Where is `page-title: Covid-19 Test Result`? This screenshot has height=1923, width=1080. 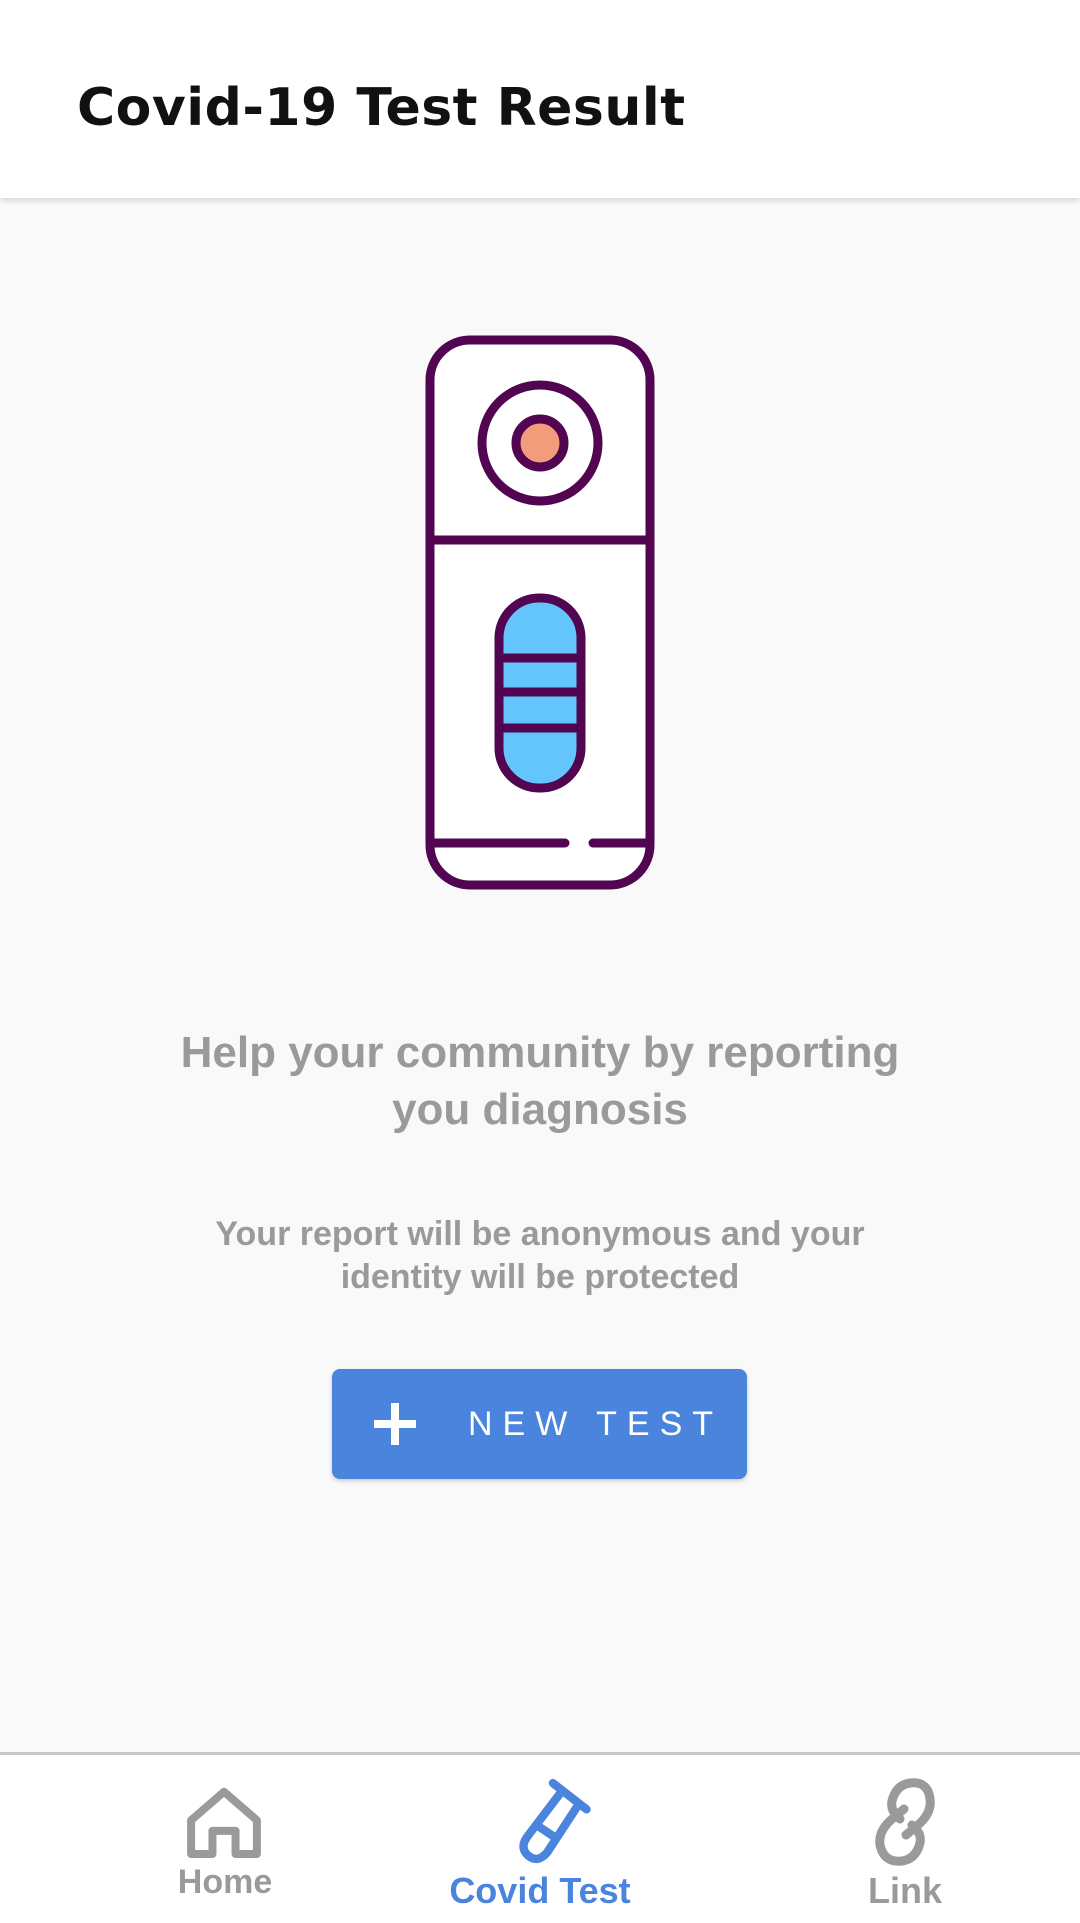 page-title: Covid-19 Test Result is located at coordinates (381, 108).